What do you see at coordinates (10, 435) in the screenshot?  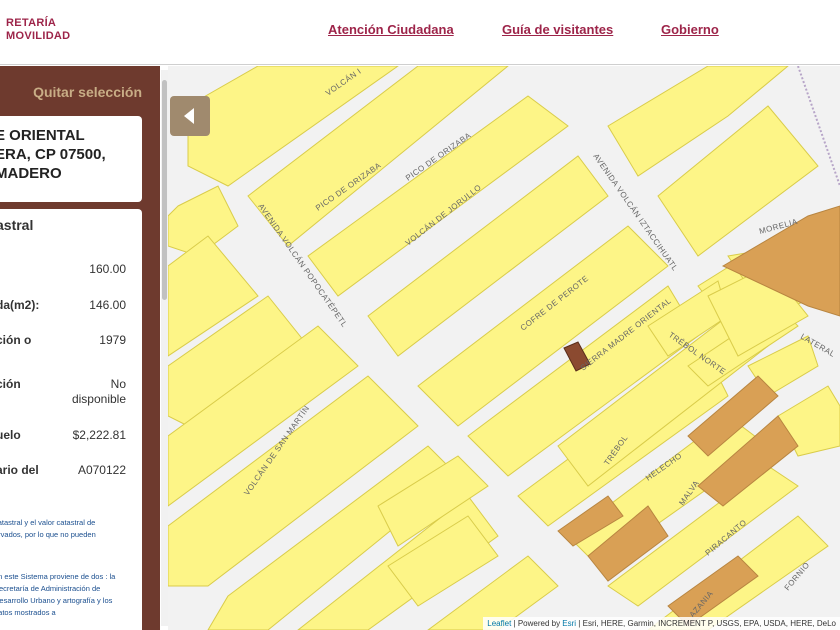 I see `row-label: uelo` at bounding box center [10, 435].